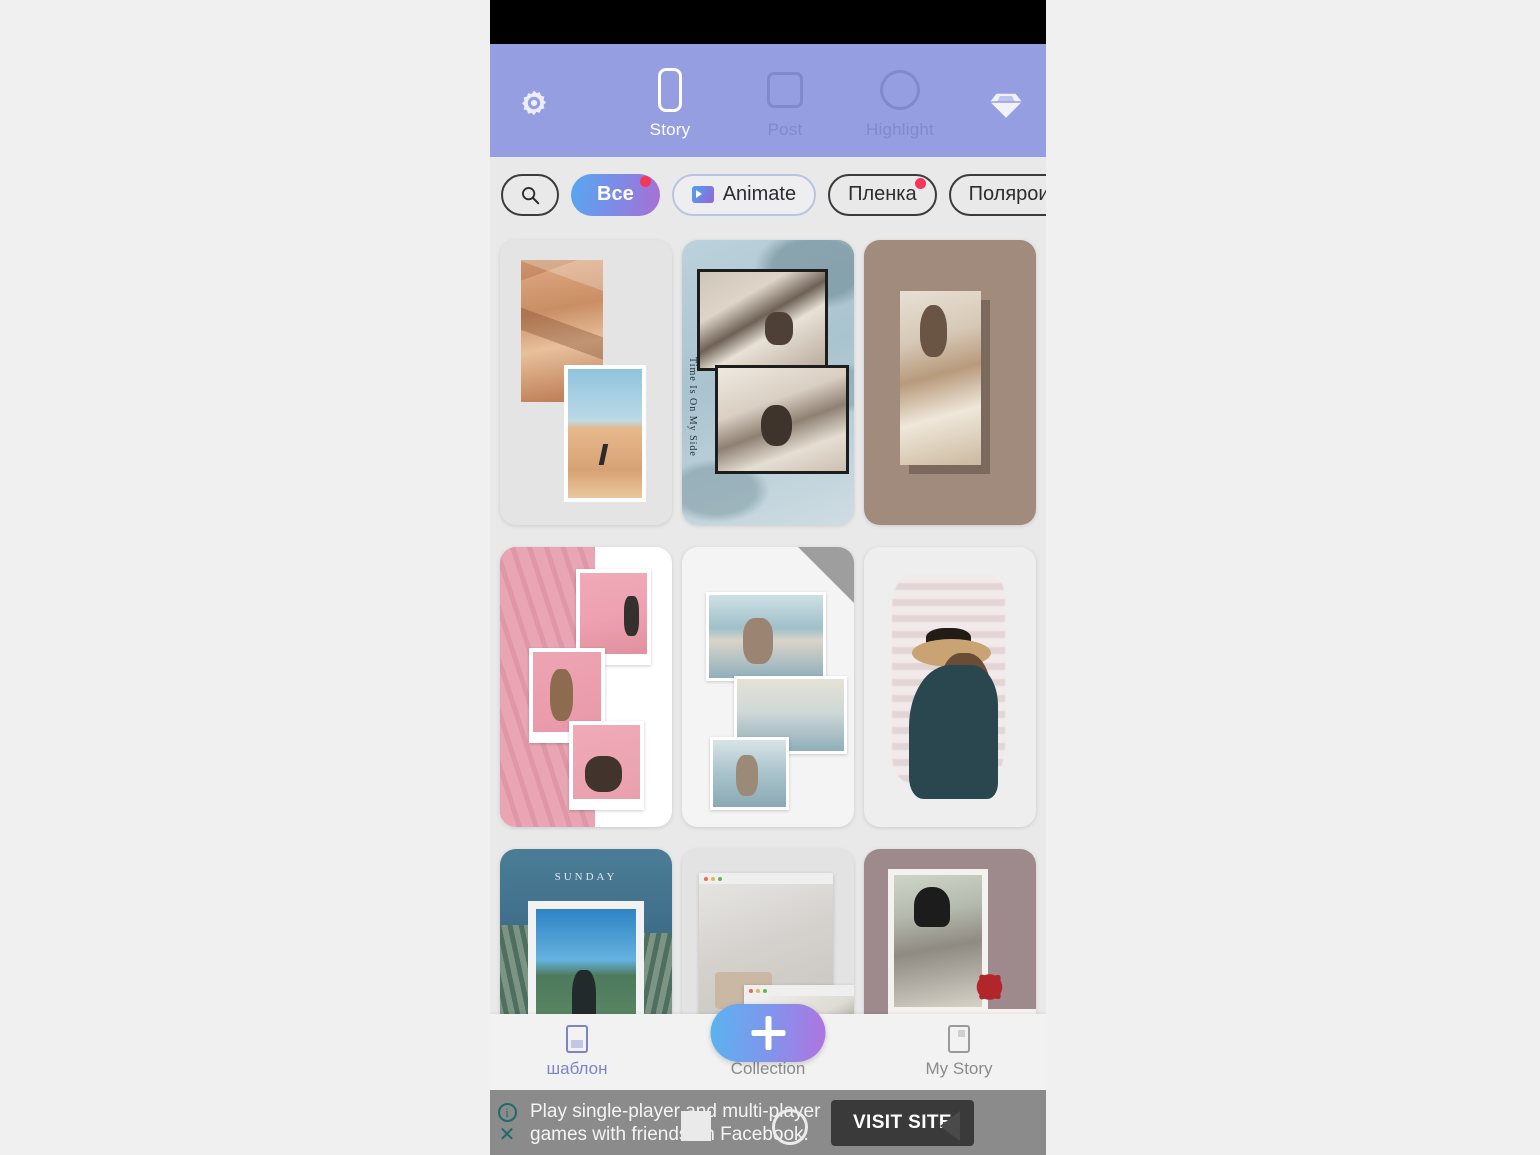 The width and height of the screenshot is (1540, 1155). Describe the element at coordinates (534, 105) in the screenshot. I see `gear-icon` at that location.